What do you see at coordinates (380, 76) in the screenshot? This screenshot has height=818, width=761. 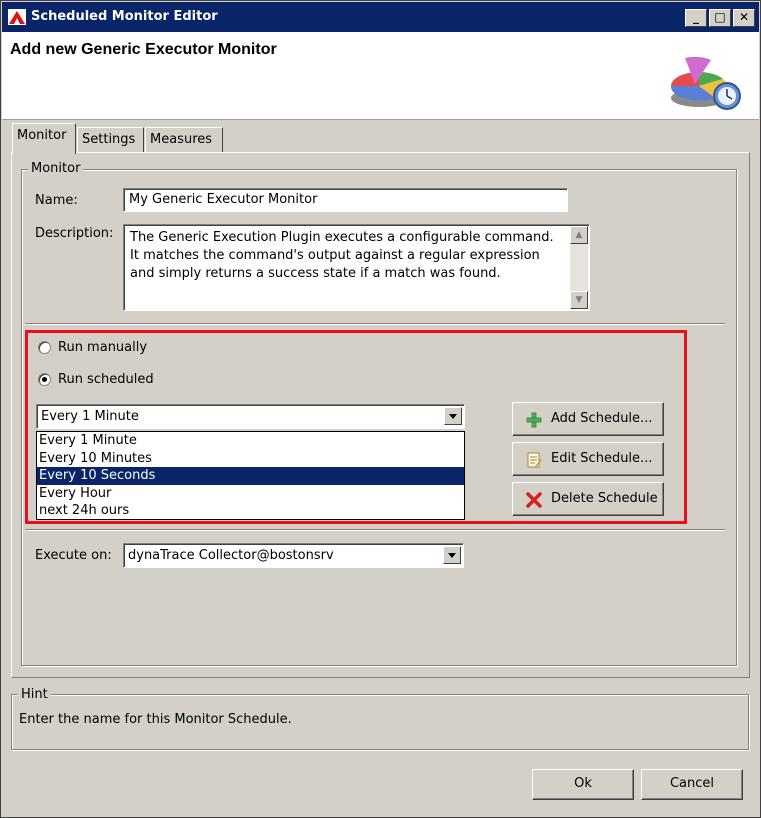 I see `dialog-header: Add new Generic Executor Monitor` at bounding box center [380, 76].